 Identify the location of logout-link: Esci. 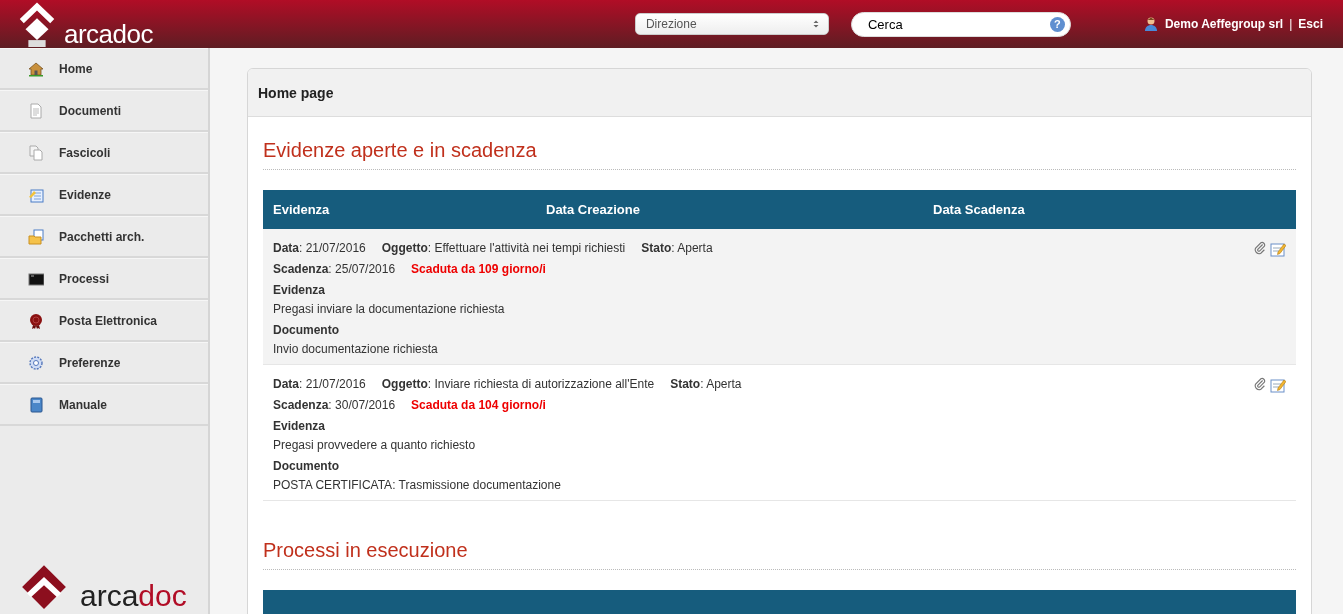
(1310, 24).